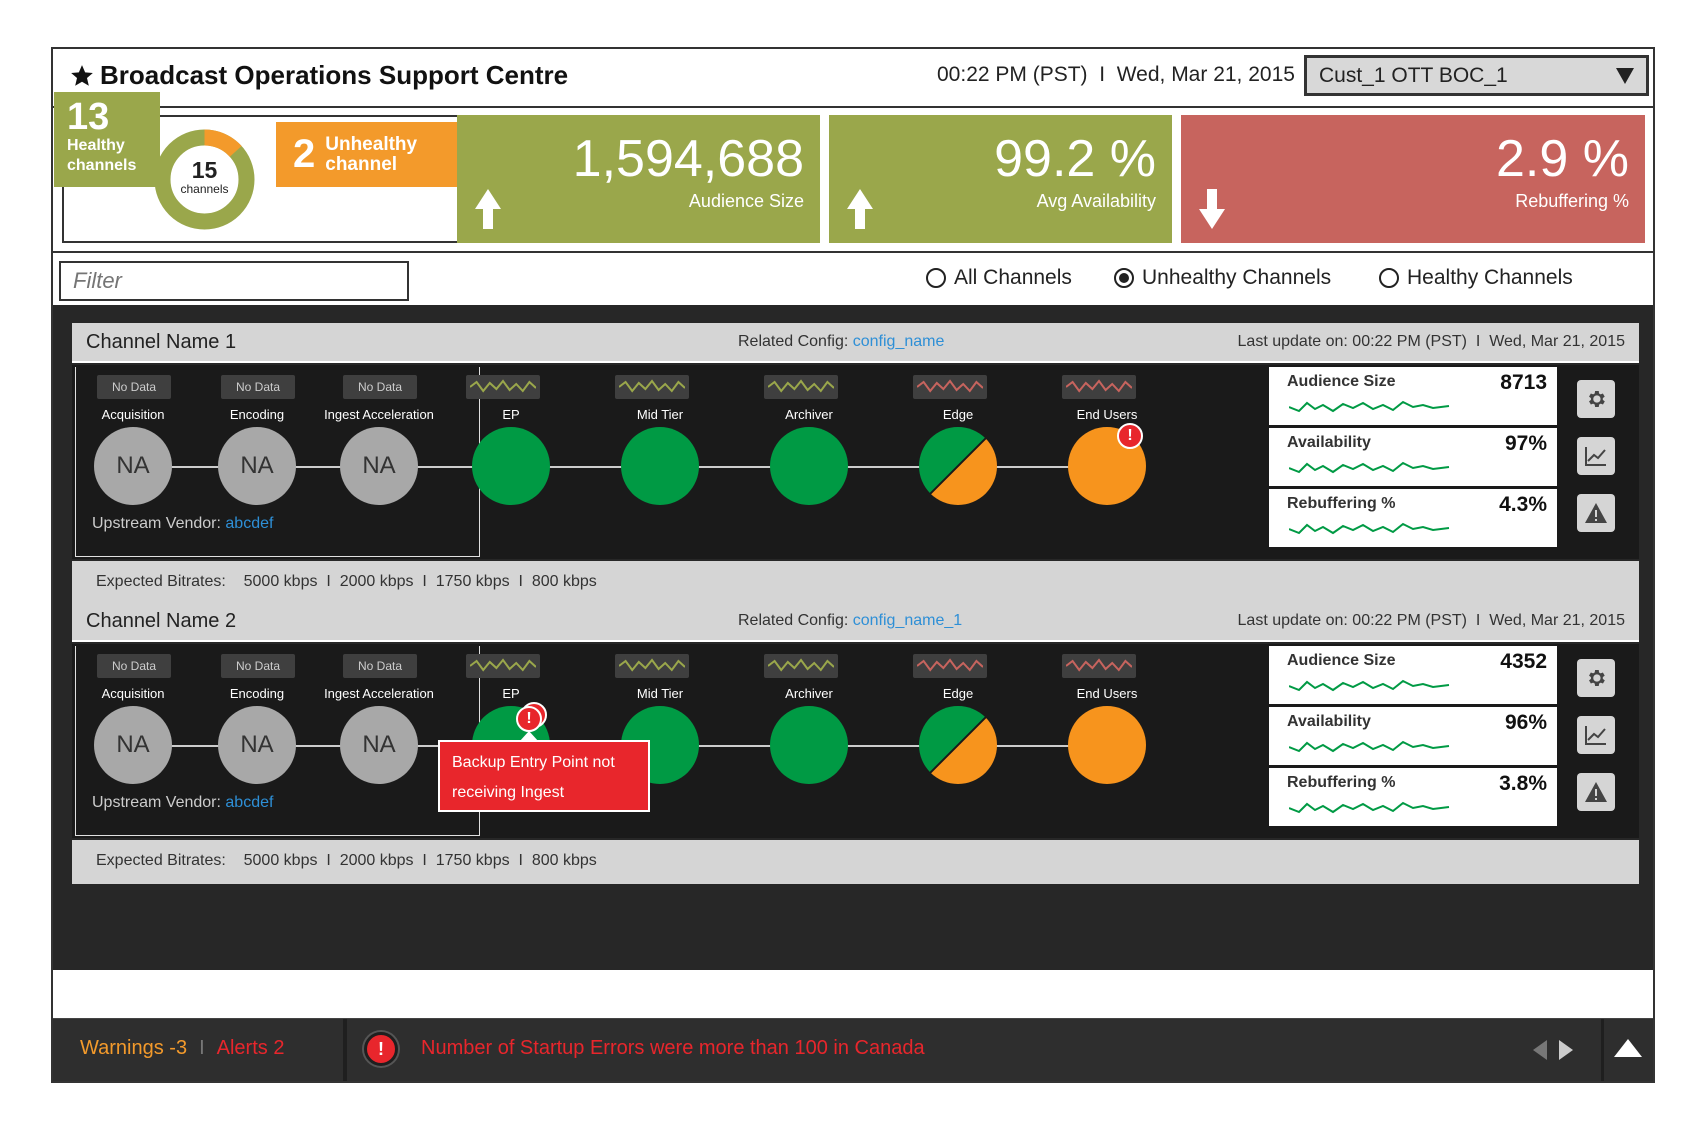 This screenshot has height=1131, width=1698. Describe the element at coordinates (793, 620) in the screenshot. I see `config-label: Related Config:` at that location.